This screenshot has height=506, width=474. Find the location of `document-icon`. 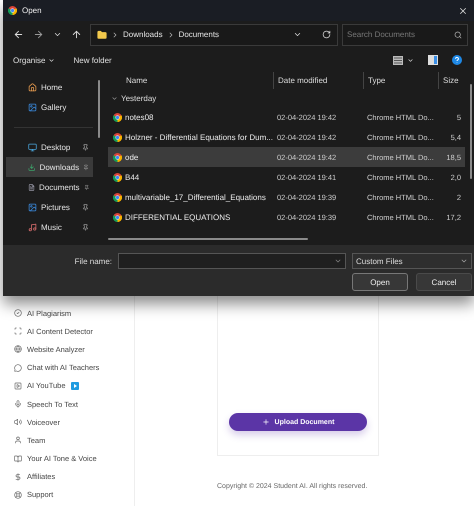

document-icon is located at coordinates (32, 187).